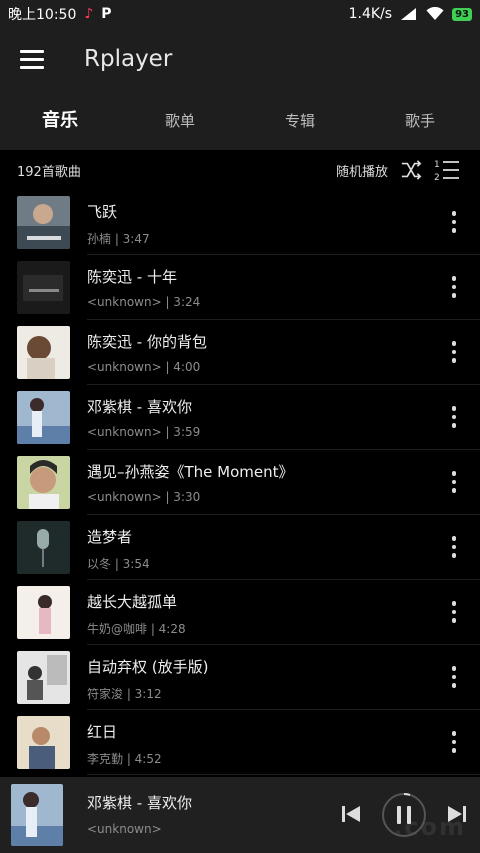  What do you see at coordinates (124, 829) in the screenshot?
I see `now-playing-artist: <unknown>` at bounding box center [124, 829].